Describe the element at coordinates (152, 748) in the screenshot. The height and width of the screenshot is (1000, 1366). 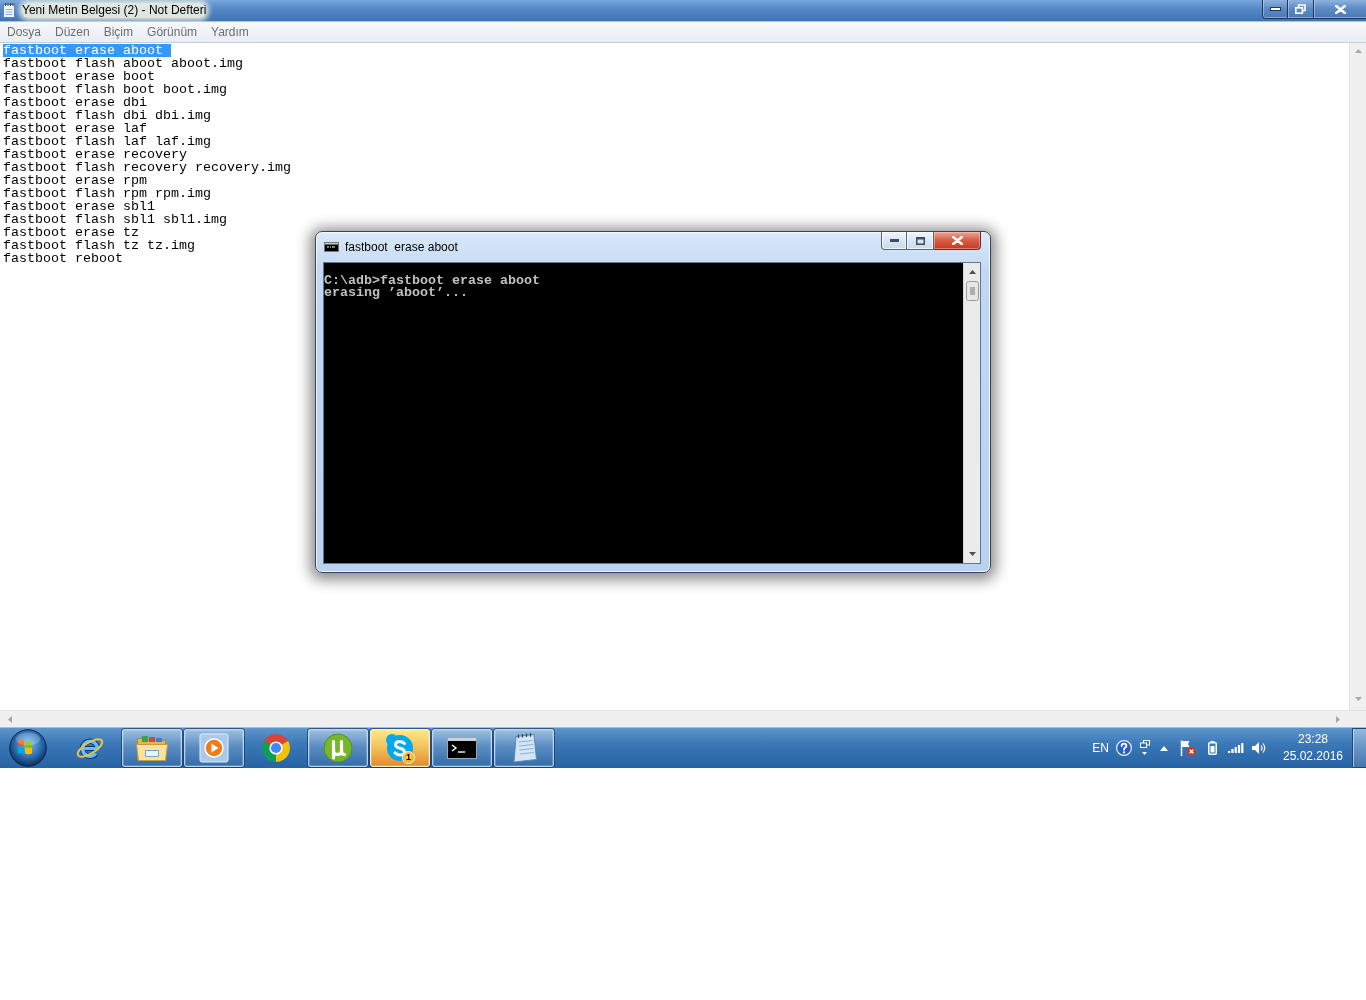
I see `folder-icon` at that location.